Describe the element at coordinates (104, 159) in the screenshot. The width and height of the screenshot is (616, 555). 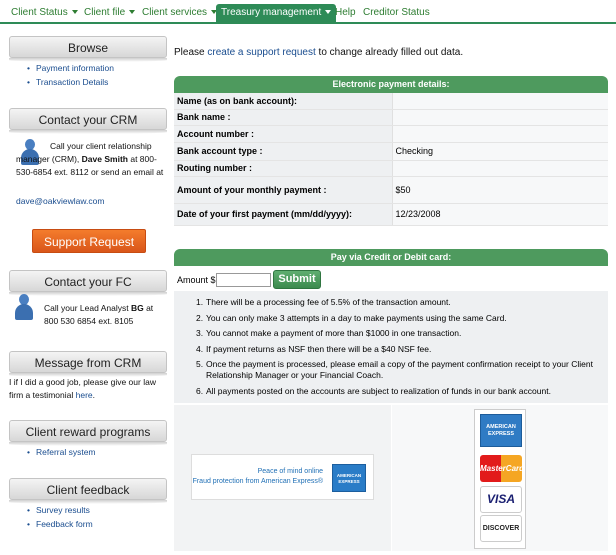
I see `crm-name: Dave Smith` at that location.